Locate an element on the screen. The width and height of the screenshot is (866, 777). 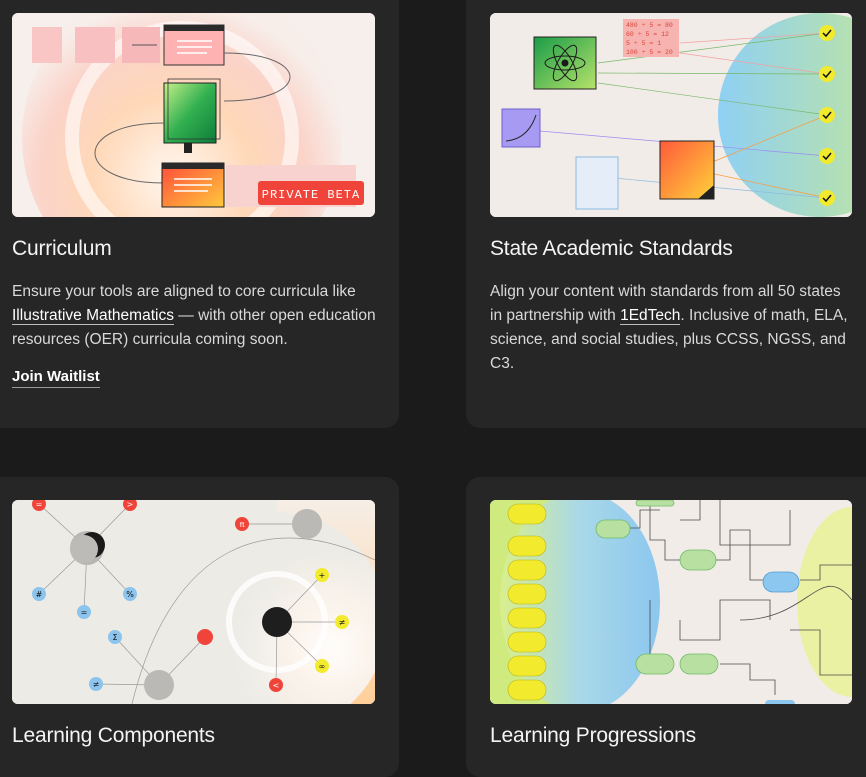
learning-progressions-illustration is located at coordinates (671, 602).